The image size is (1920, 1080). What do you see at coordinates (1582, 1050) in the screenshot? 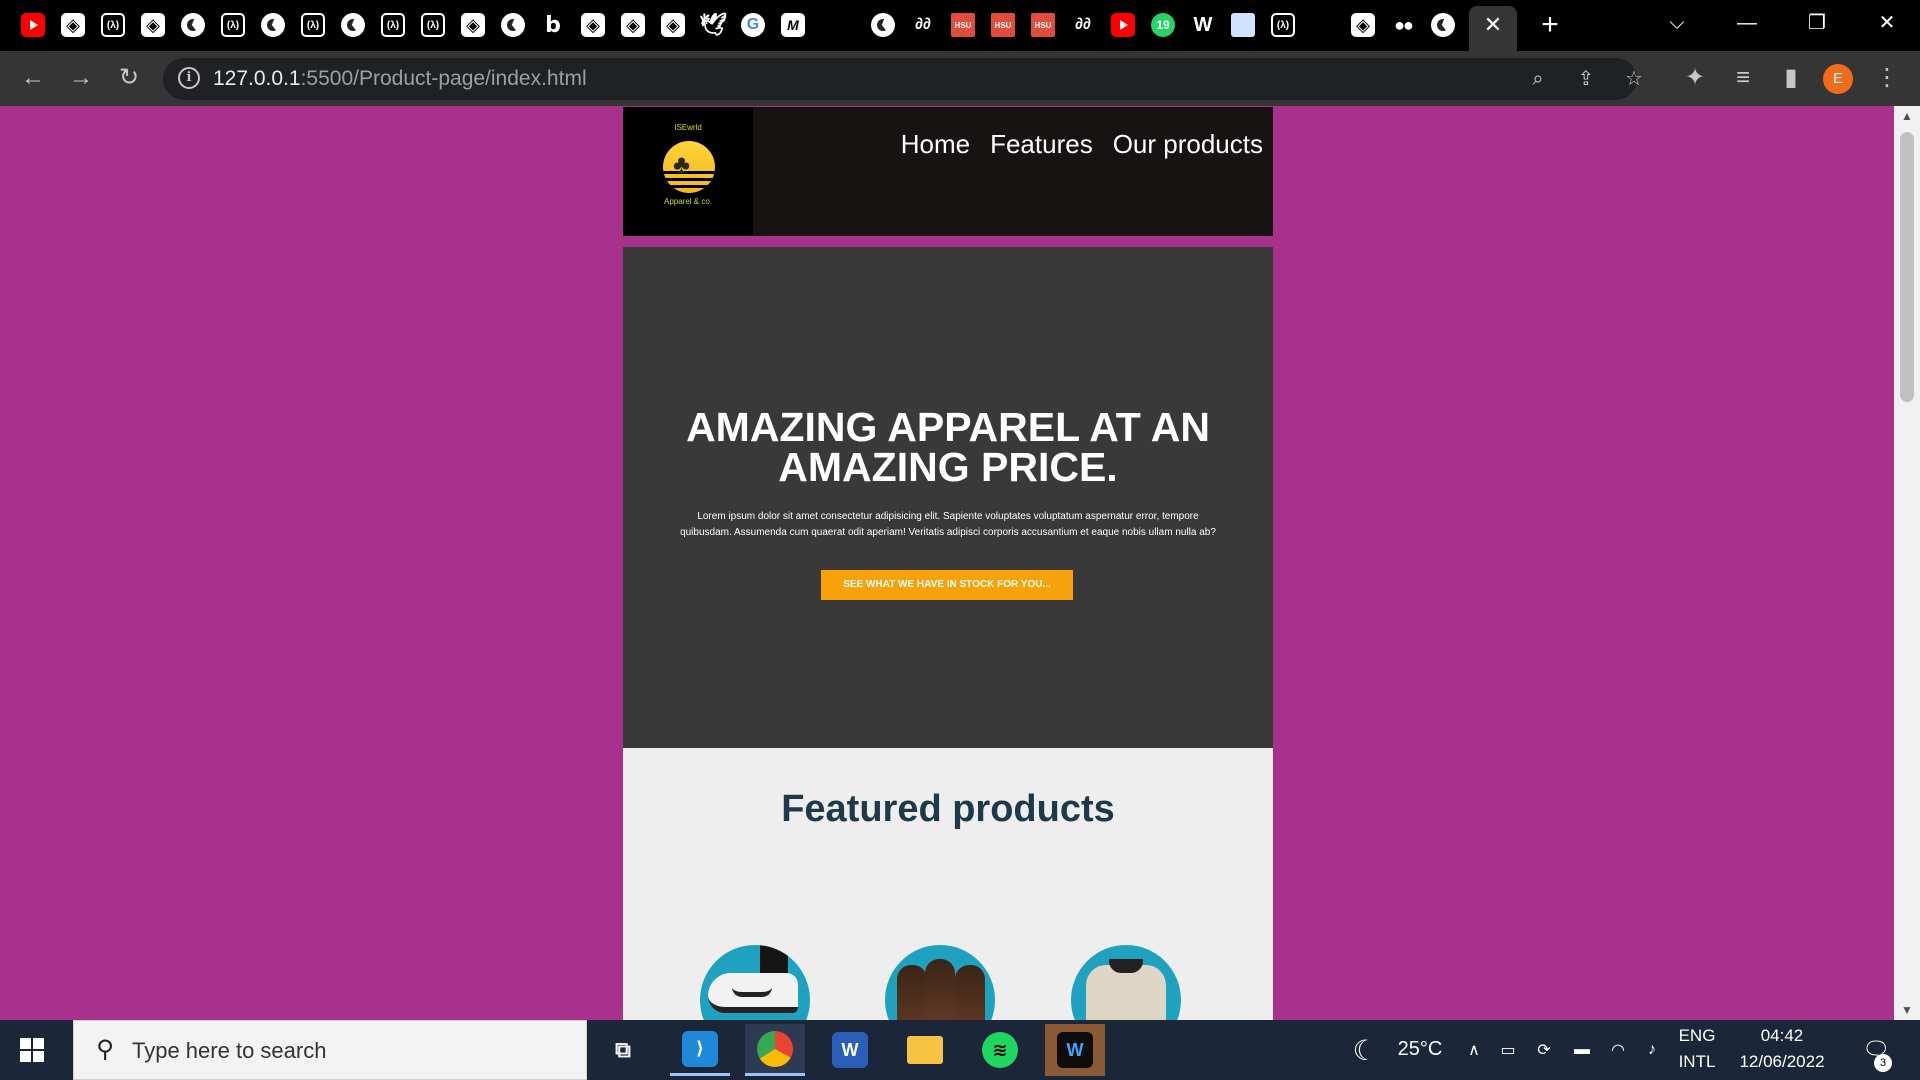
I see `battery-icon: ▬` at bounding box center [1582, 1050].